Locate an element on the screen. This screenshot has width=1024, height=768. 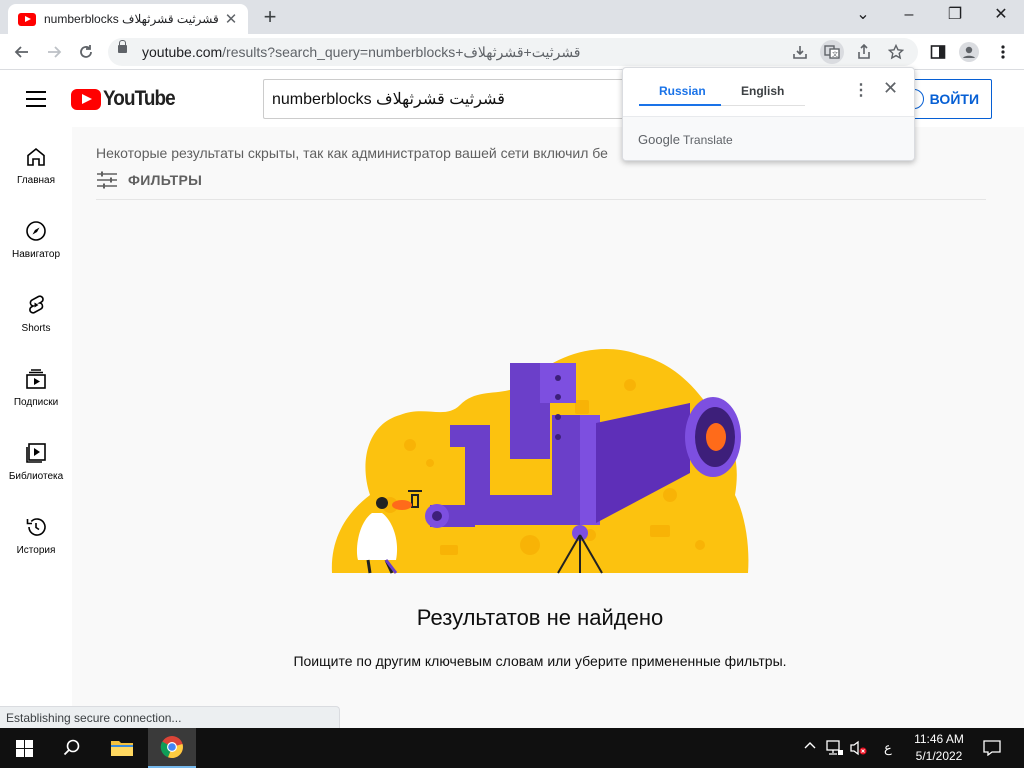
profile-button is located at coordinates (969, 52).